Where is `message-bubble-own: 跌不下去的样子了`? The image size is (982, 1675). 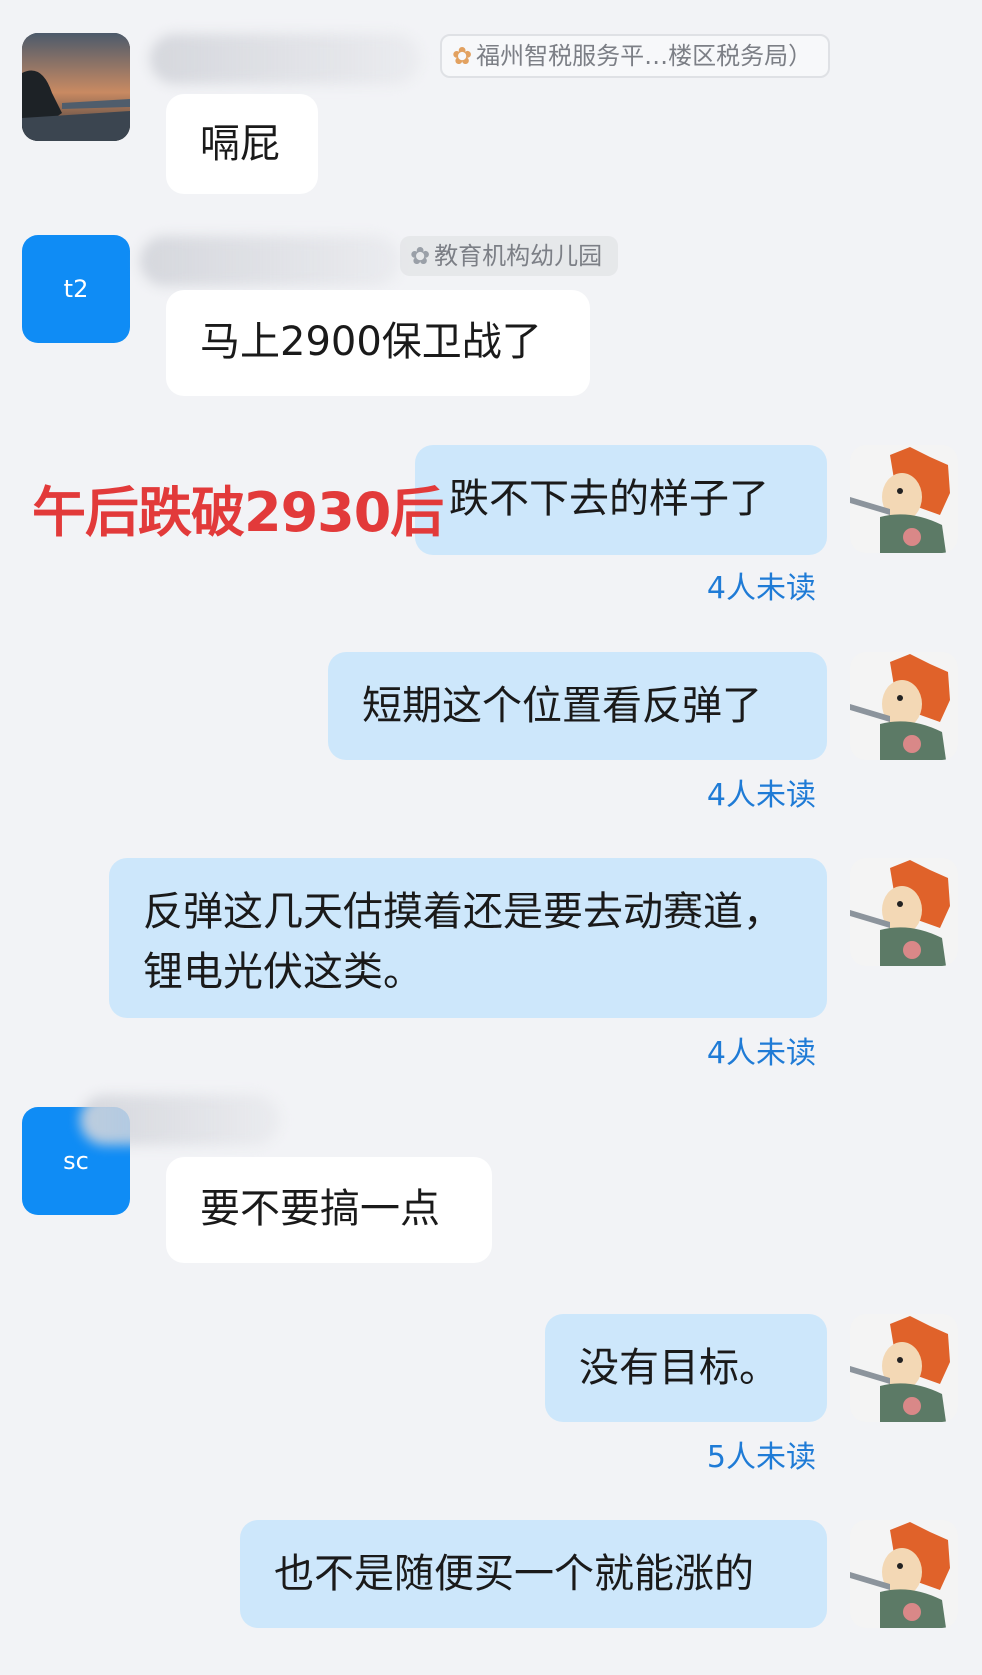 message-bubble-own: 跌不下去的样子了 is located at coordinates (621, 500).